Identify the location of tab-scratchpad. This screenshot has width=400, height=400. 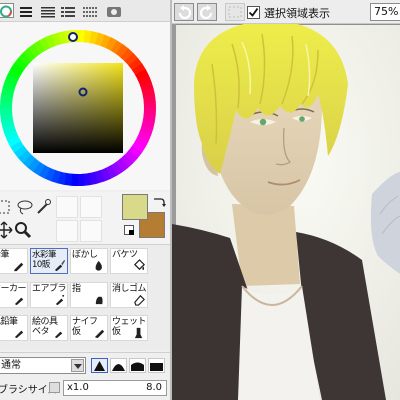
(113, 10).